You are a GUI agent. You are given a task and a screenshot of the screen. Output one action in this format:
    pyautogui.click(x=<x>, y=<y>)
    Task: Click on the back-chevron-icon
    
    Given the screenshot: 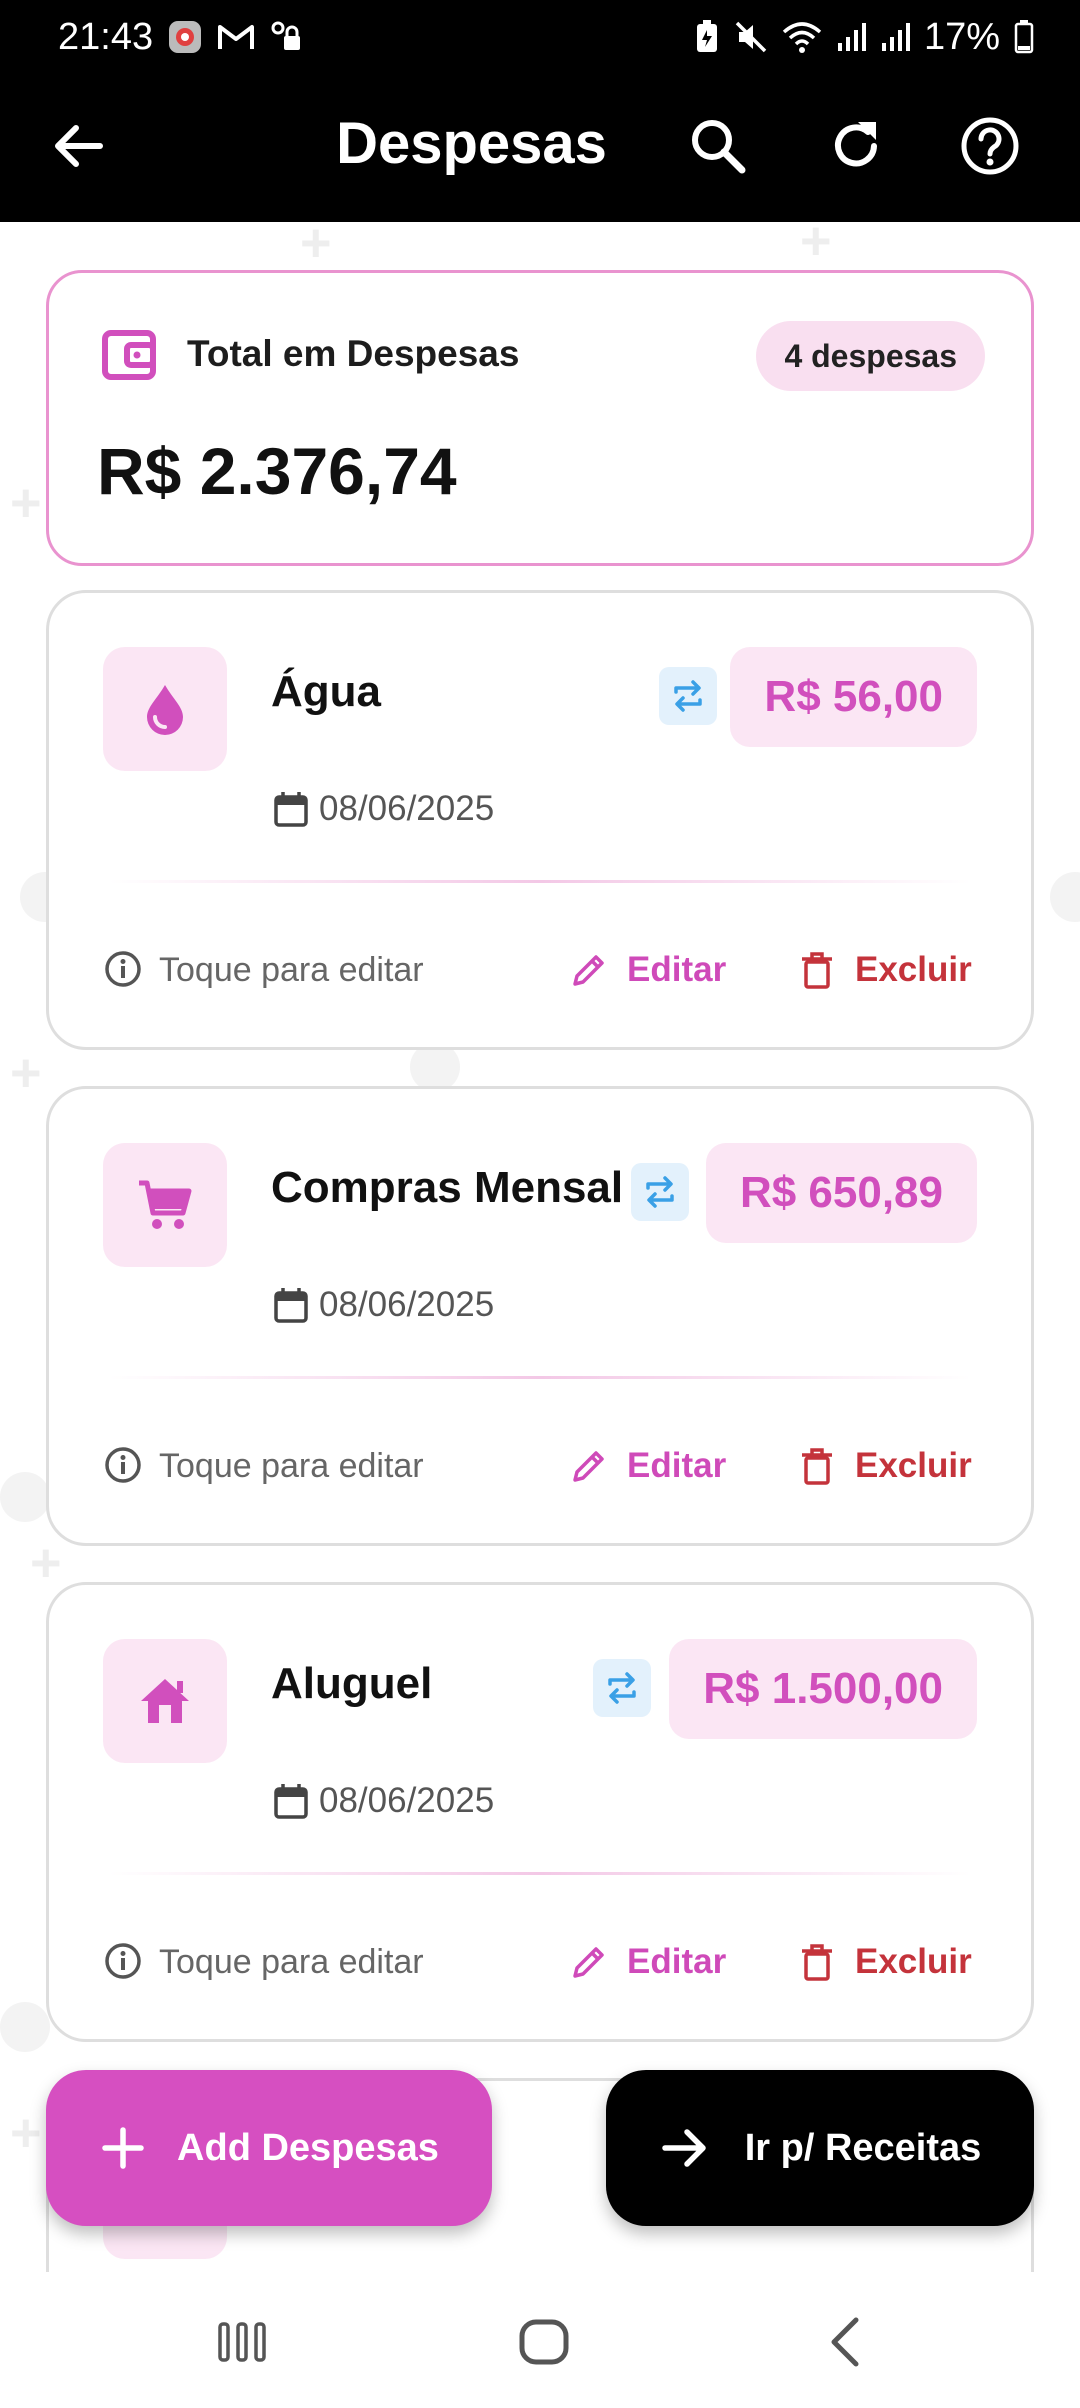 What is the action you would take?
    pyautogui.click(x=845, y=2342)
    